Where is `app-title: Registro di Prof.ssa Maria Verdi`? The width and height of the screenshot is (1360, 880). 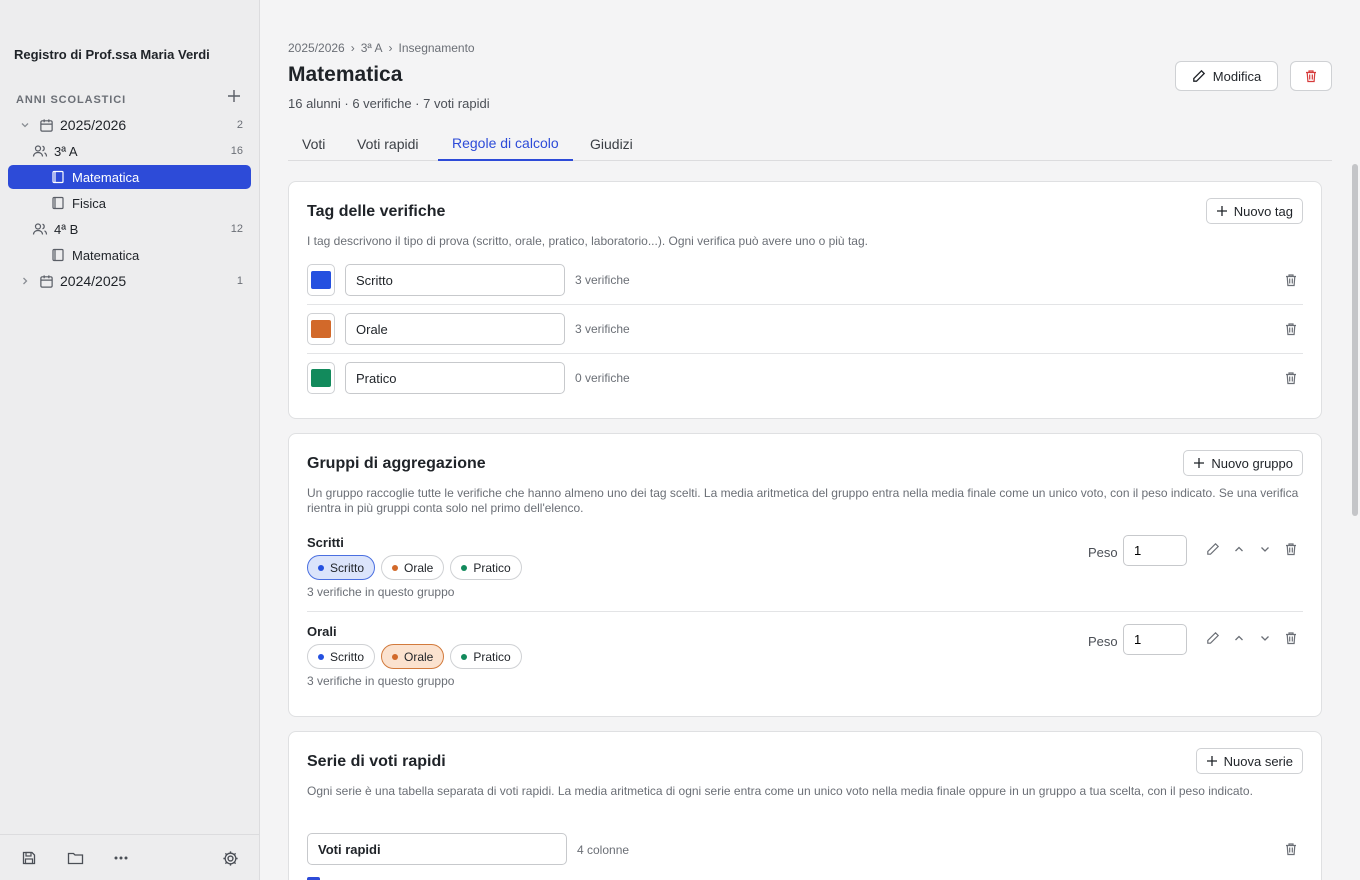
app-title: Registro di Prof.ssa Maria Verdi is located at coordinates (112, 54).